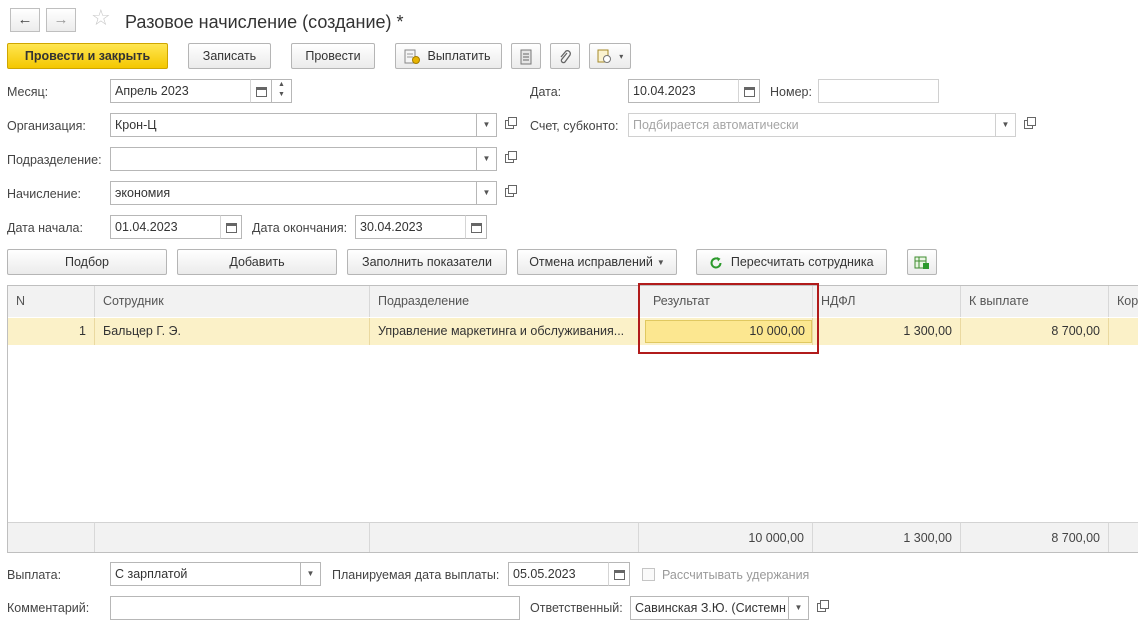 This screenshot has width=1138, height=629. What do you see at coordinates (726, 537) in the screenshot?
I see `total-result: 10 000,00` at bounding box center [726, 537].